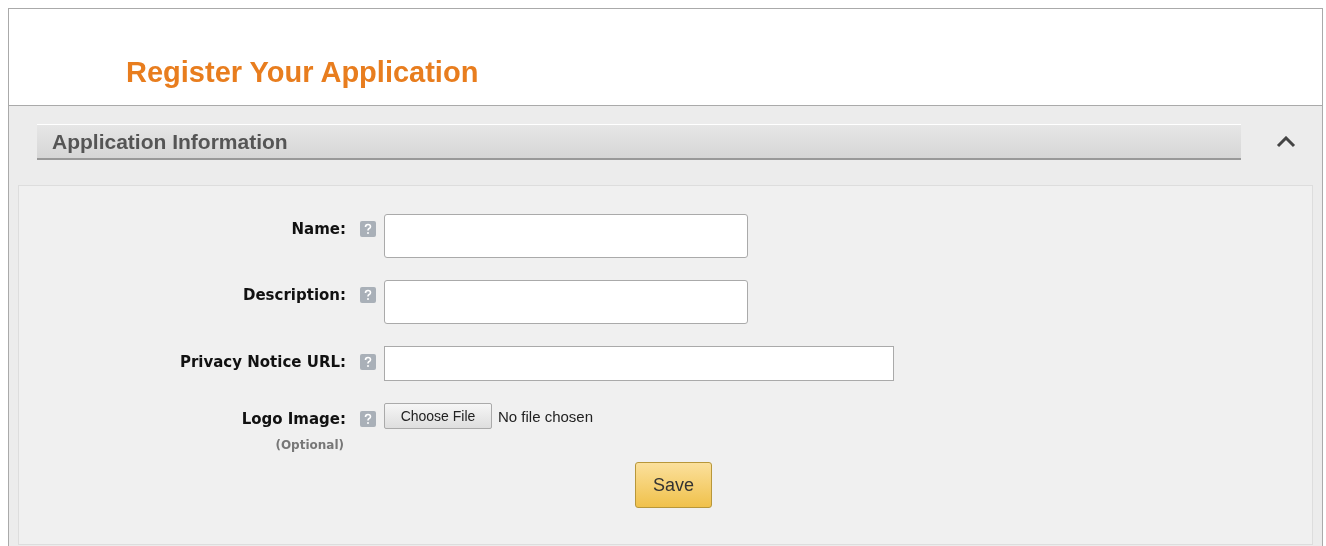 The width and height of the screenshot is (1326, 546). What do you see at coordinates (309, 445) in the screenshot?
I see `optional-note: (Optional)` at bounding box center [309, 445].